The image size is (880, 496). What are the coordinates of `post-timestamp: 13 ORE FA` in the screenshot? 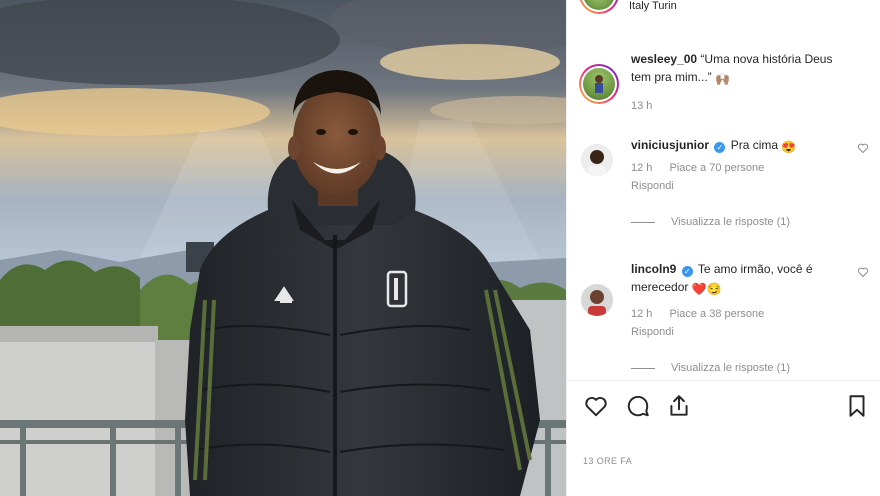 It's located at (608, 461).